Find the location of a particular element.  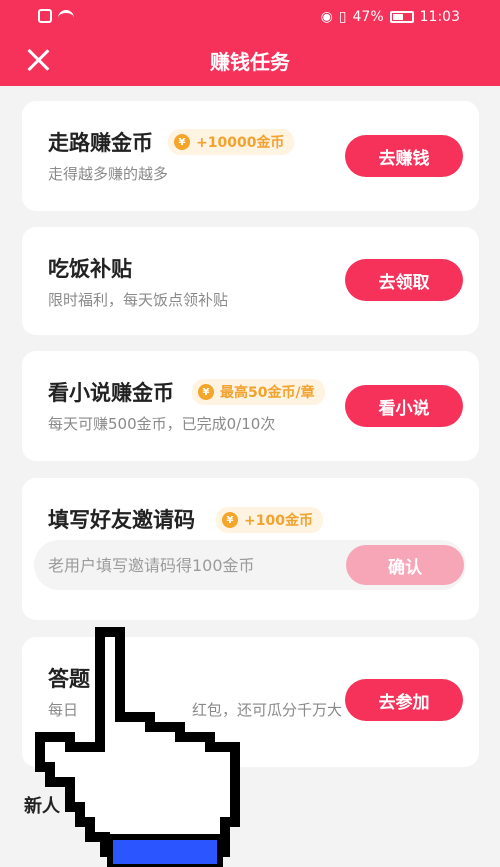

task-card-quiz: 答题 每日 红包，还可瓜分千万大 去参加 is located at coordinates (250, 702).